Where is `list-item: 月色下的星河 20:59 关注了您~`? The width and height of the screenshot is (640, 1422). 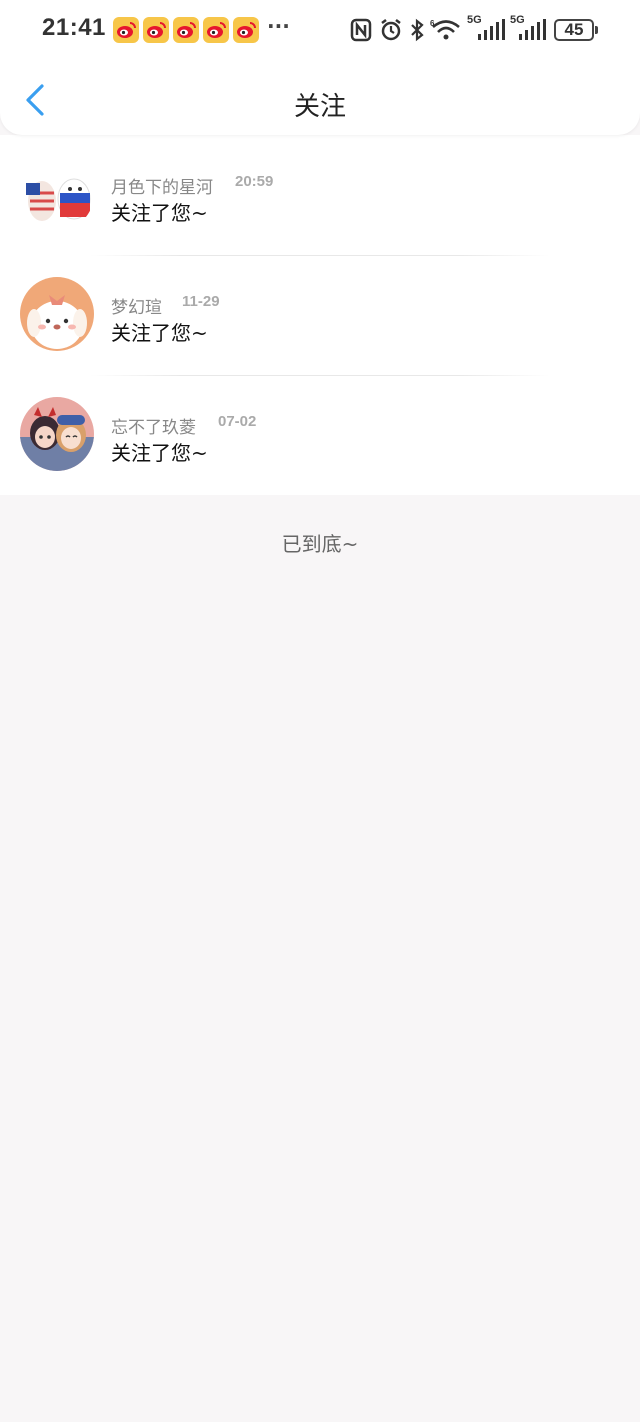 list-item: 月色下的星河 20:59 关注了您~ is located at coordinates (320, 195).